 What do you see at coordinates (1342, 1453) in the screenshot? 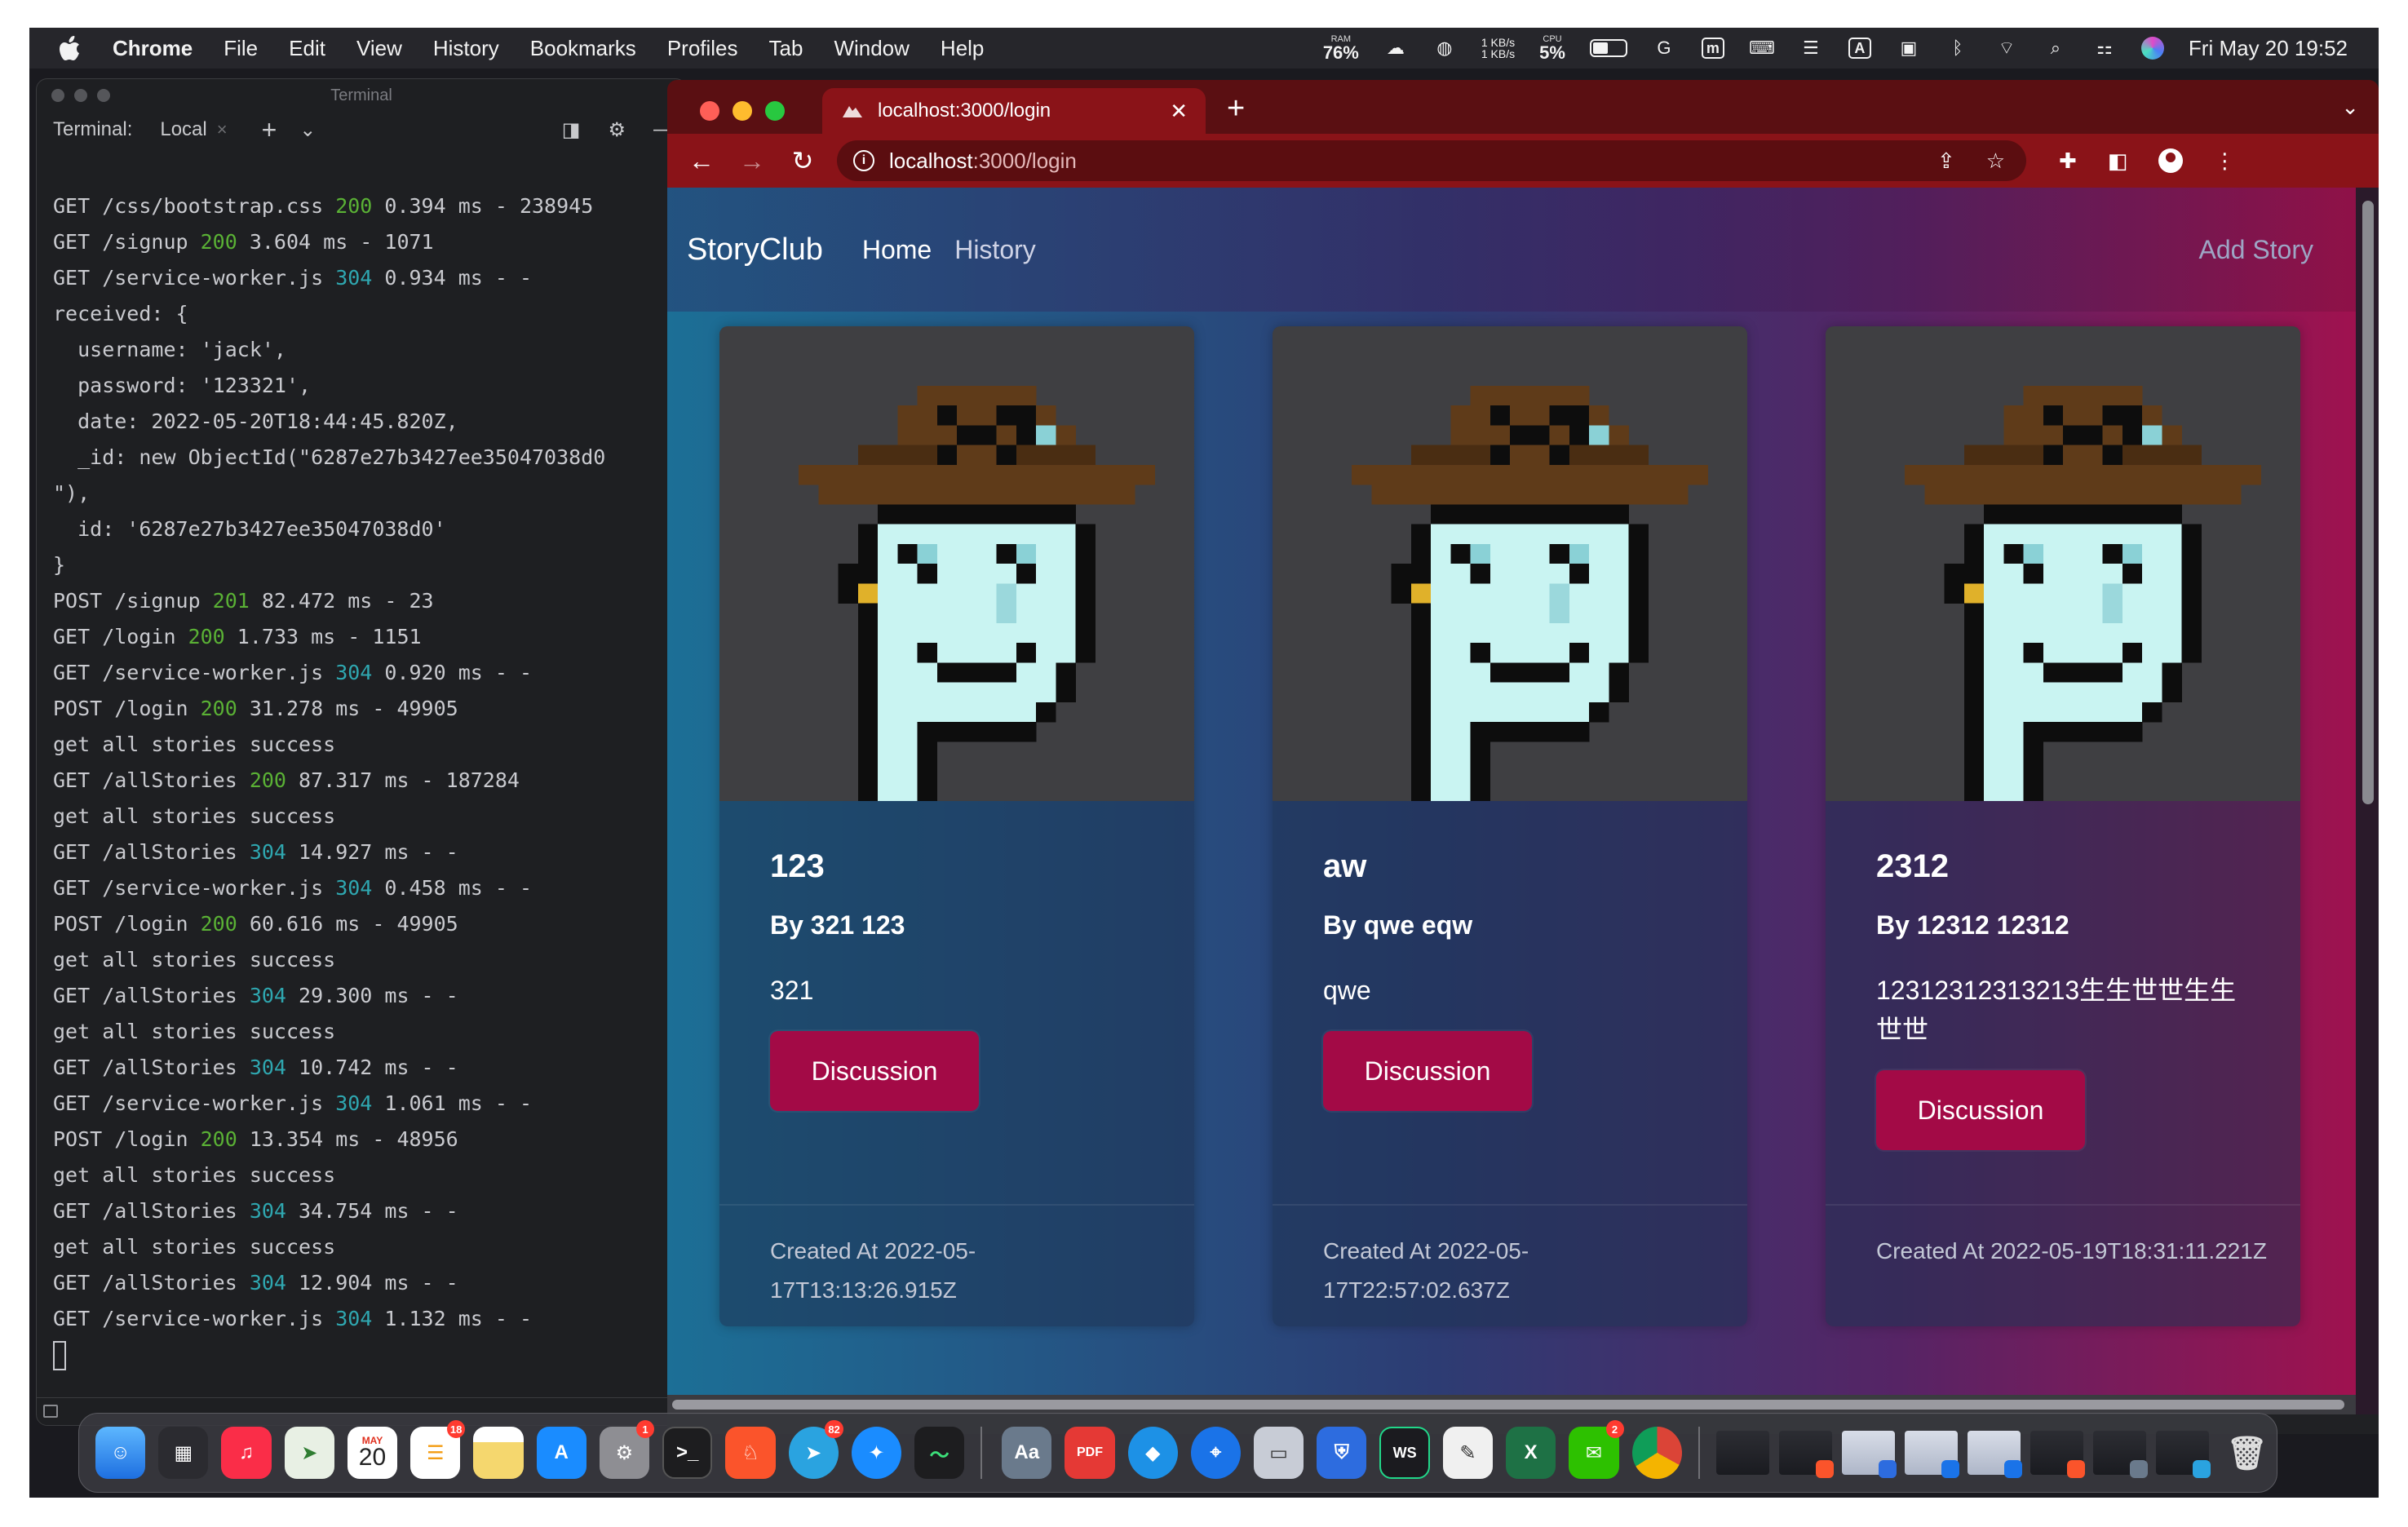
I see `shield-app-icon: ⛨` at bounding box center [1342, 1453].